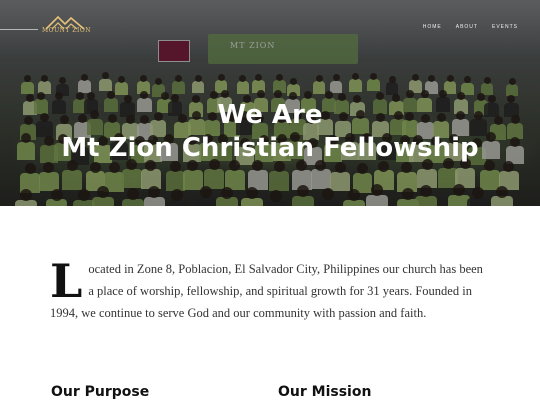 The image size is (540, 405). I want to click on our-purpose-heading: Our Purpose, so click(100, 392).